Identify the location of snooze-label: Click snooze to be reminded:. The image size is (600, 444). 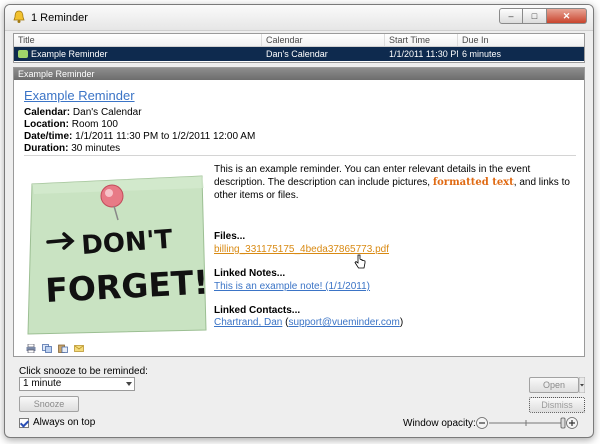
(83, 371).